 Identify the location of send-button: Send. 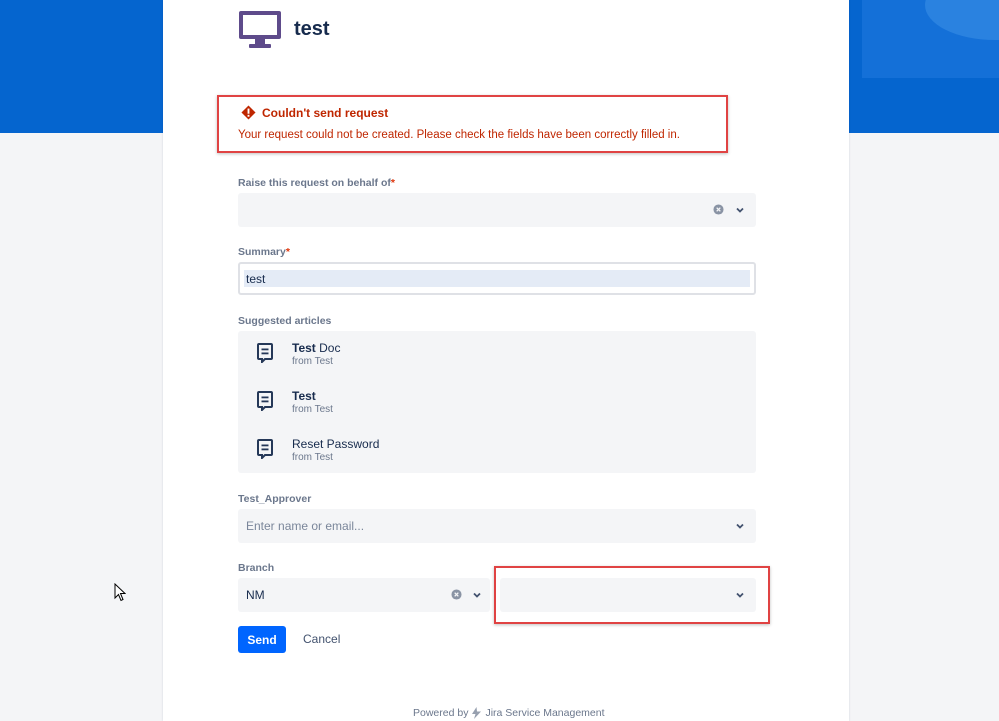
(262, 639).